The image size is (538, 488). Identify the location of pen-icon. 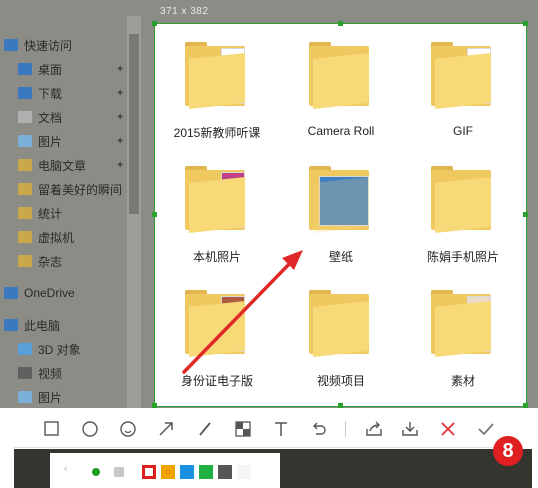
(205, 429).